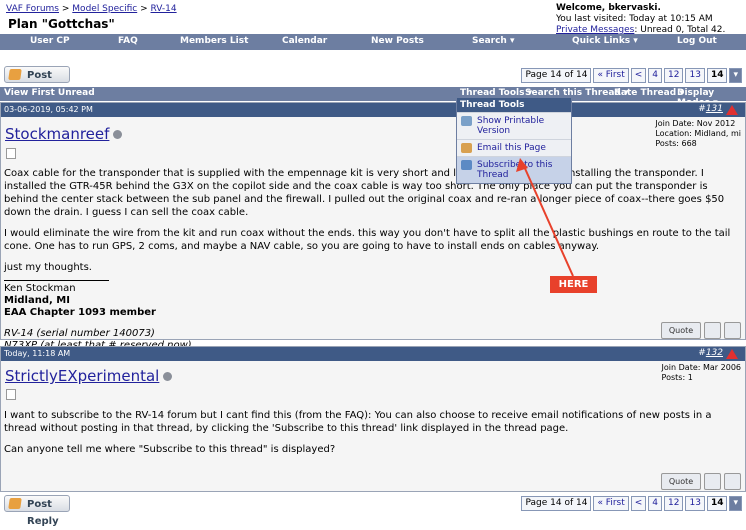  I want to click on annotation-arrow, so click(545, 217).